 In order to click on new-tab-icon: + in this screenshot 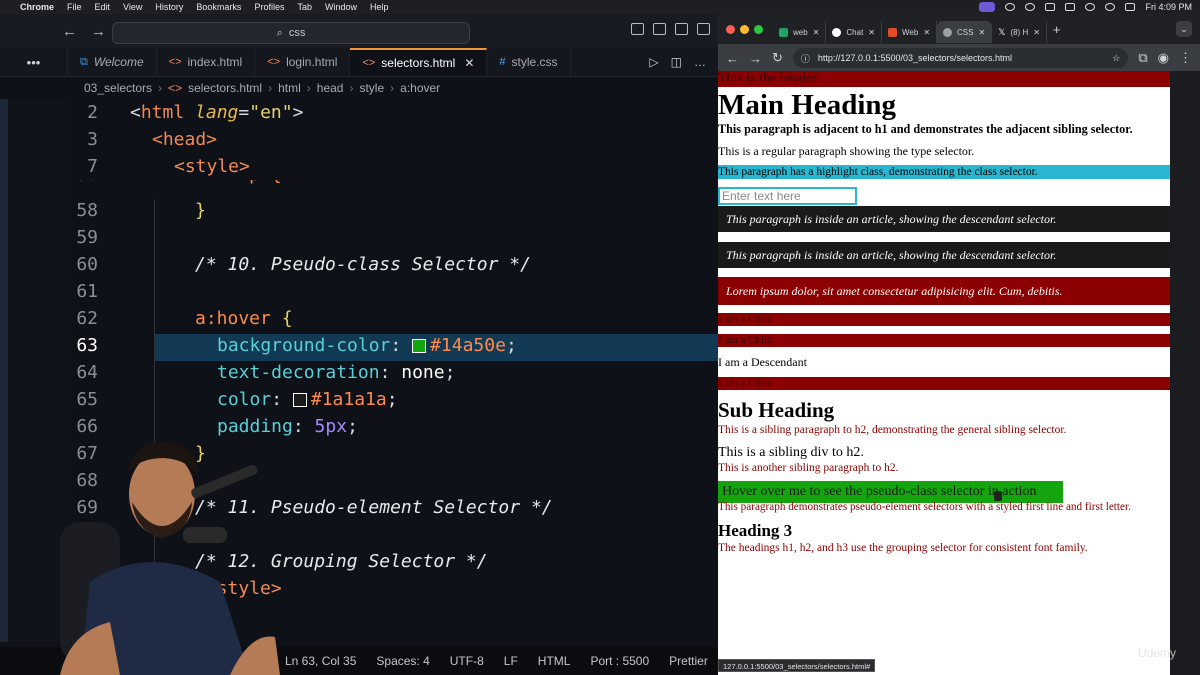, I will do `click(1057, 29)`.